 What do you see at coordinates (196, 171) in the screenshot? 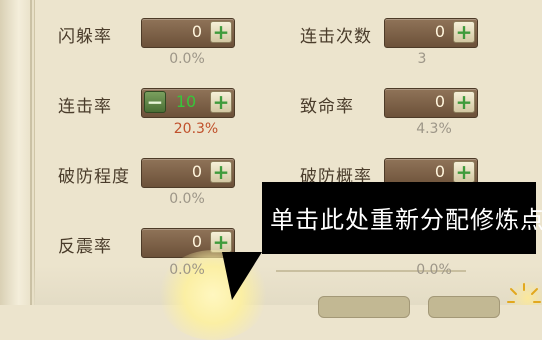
I see `stat-value-armor-break-level: 0` at bounding box center [196, 171].